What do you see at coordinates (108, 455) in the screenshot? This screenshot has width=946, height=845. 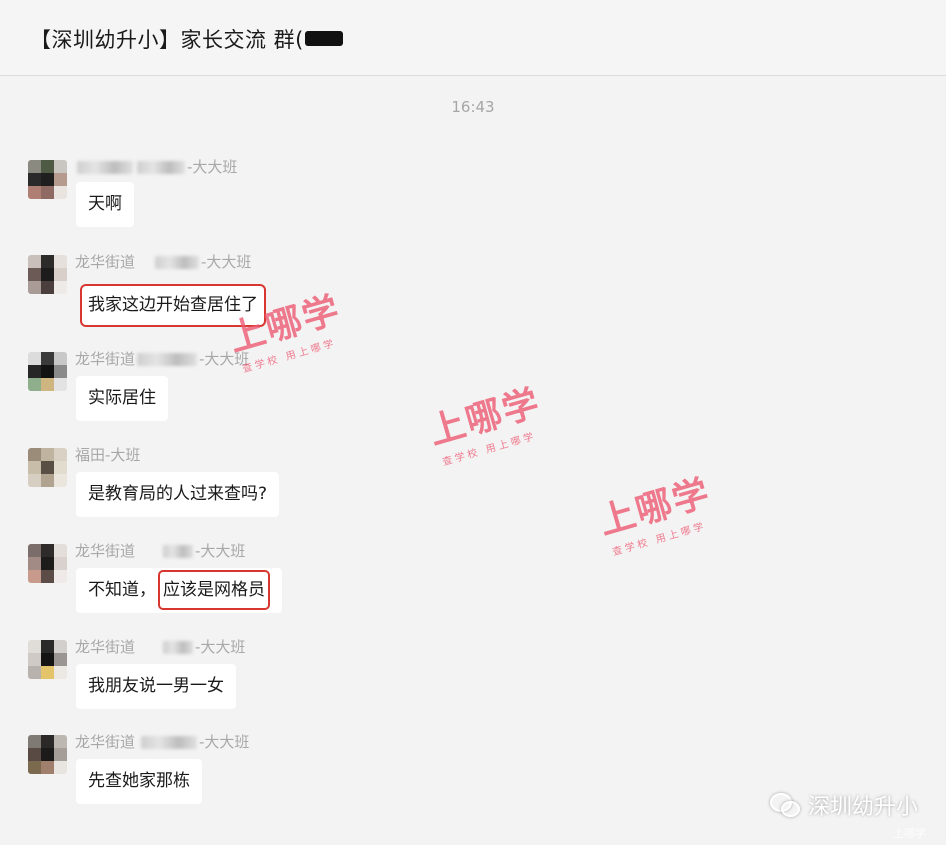 I see `sender-name: 福田-大班` at bounding box center [108, 455].